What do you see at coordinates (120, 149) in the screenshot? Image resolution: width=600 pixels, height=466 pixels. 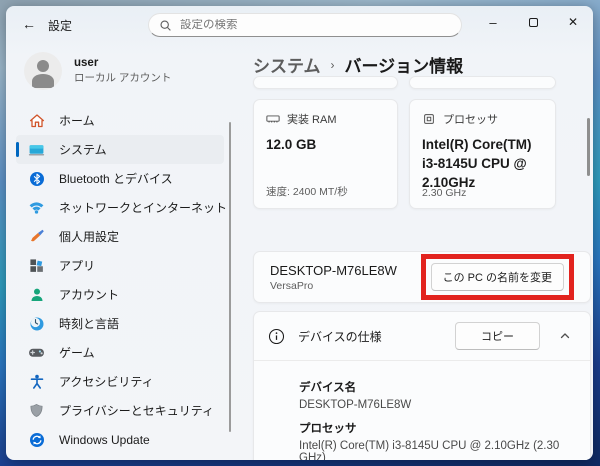 I see `sidebar-item-system: システム` at bounding box center [120, 149].